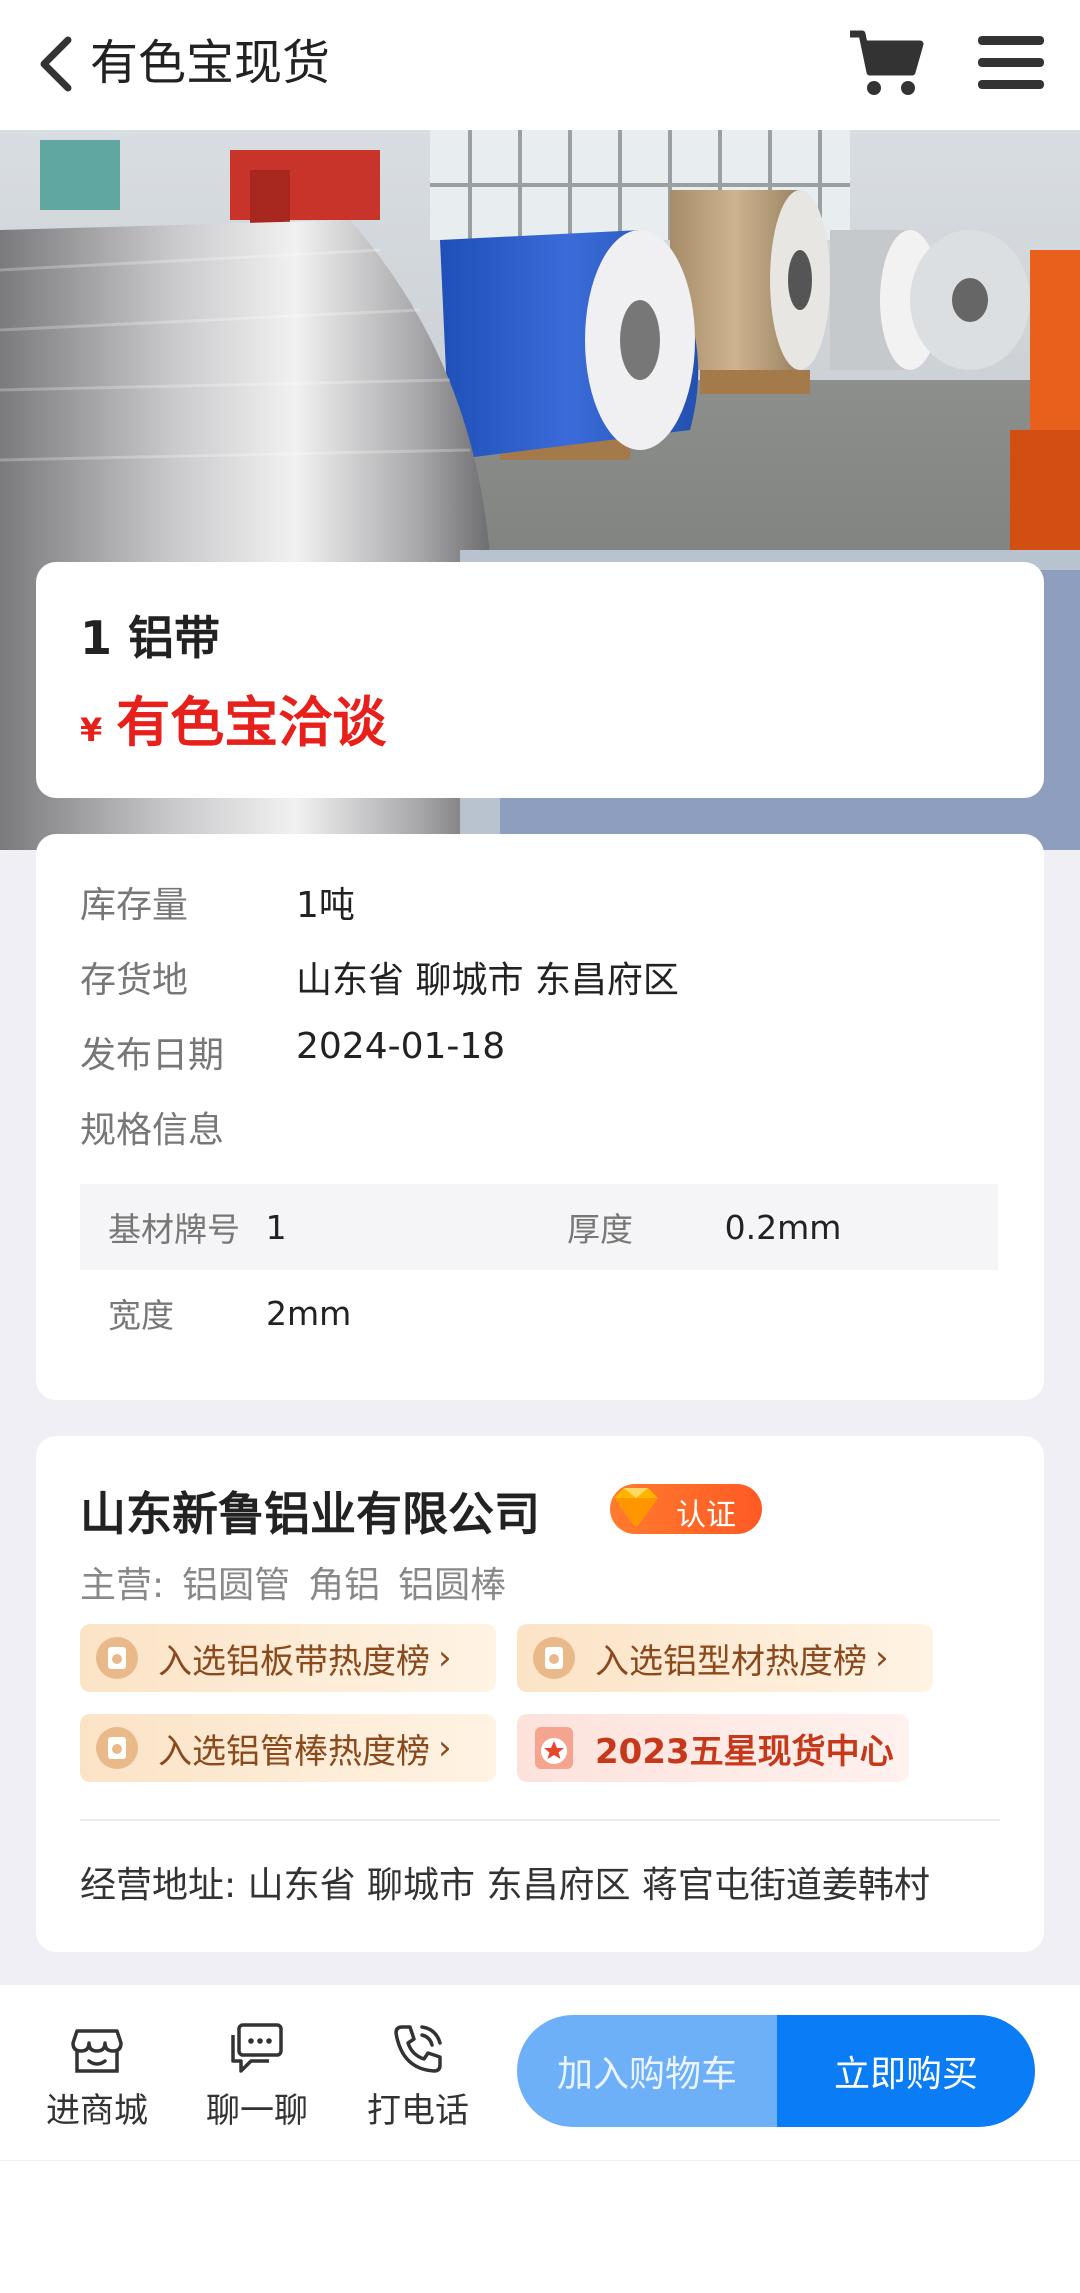 The image size is (1080, 2293). Describe the element at coordinates (302, 1582) in the screenshot. I see `main-business: 主营: 铝圆管 角铝 铝圆棒` at that location.